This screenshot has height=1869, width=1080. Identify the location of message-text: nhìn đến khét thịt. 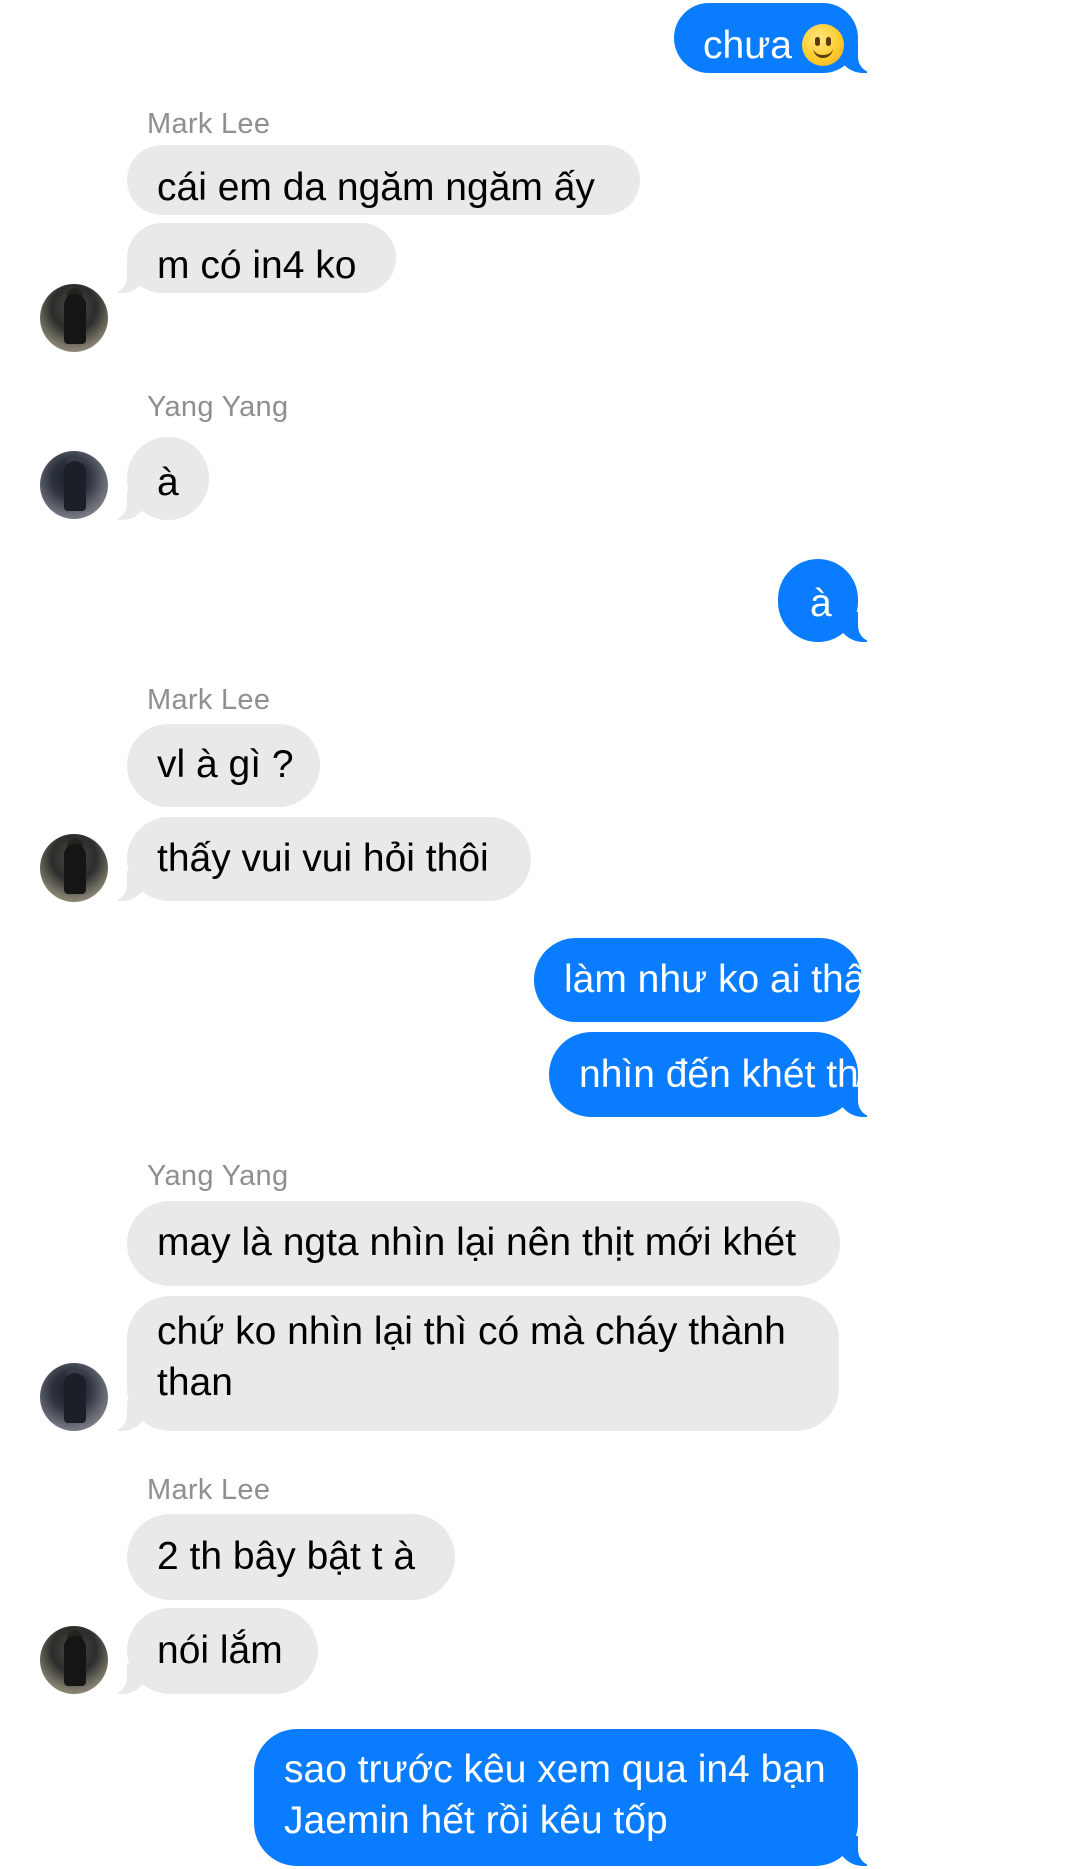
(729, 1074).